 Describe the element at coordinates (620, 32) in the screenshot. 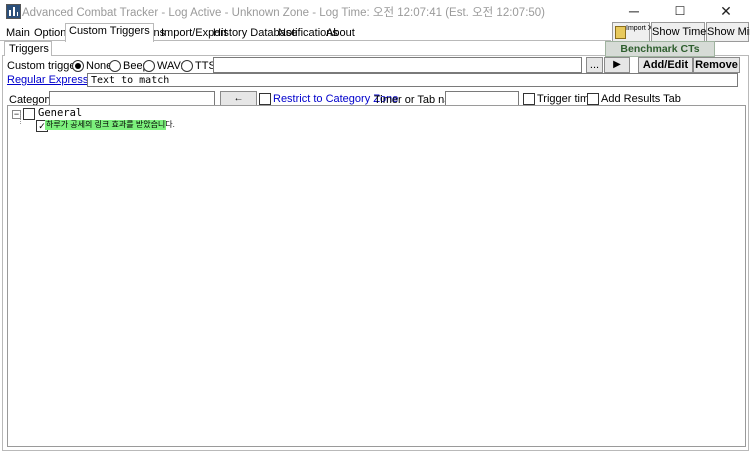

I see `import-xml-icon` at that location.